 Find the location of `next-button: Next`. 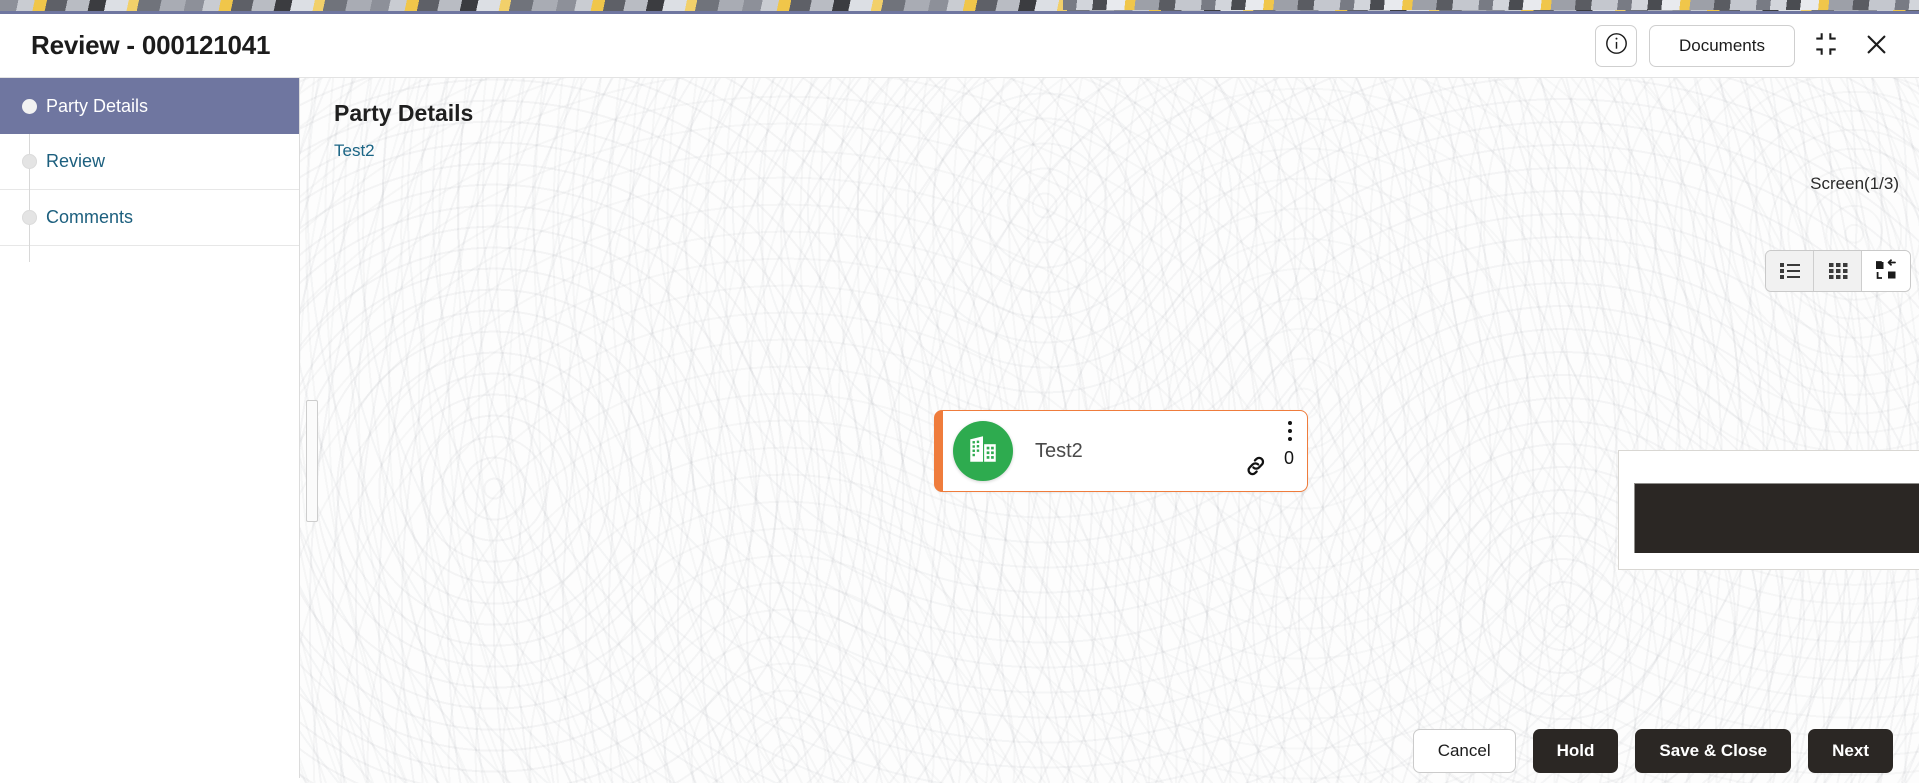

next-button: Next is located at coordinates (1850, 750).